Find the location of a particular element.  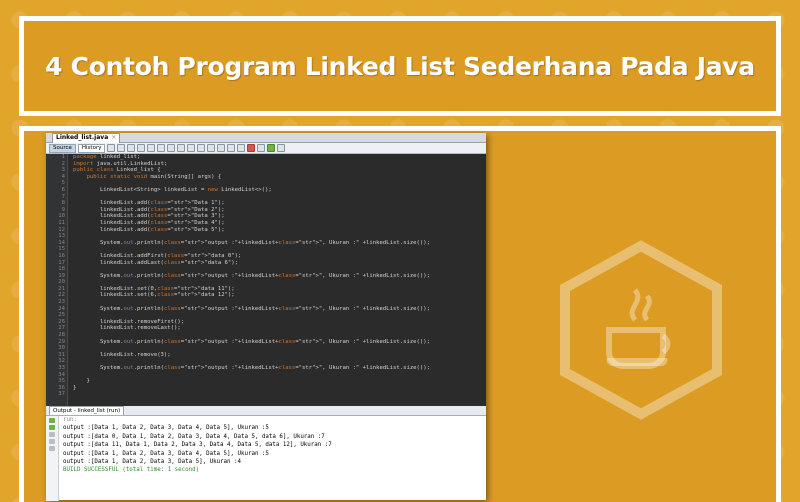

line-number: 11 is located at coordinates (61, 222).